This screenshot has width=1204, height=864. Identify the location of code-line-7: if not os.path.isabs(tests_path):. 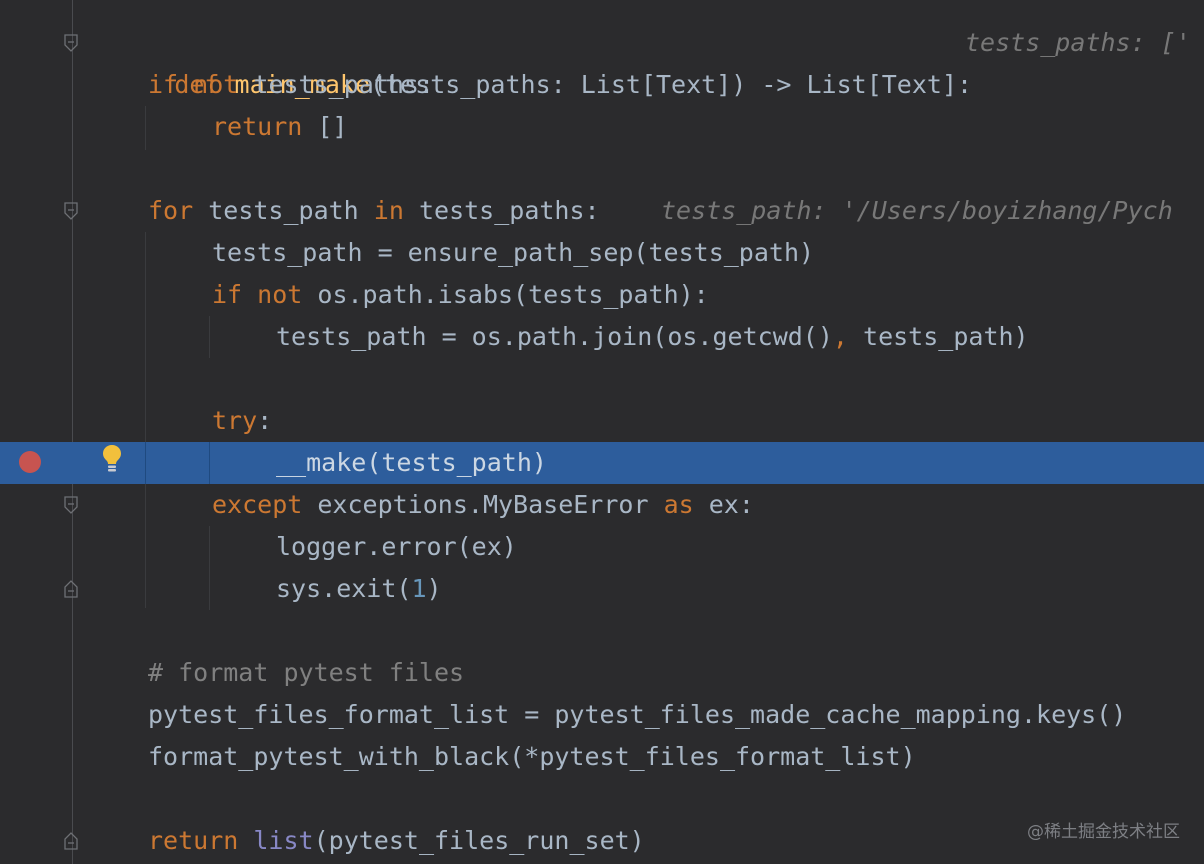
(602, 295).